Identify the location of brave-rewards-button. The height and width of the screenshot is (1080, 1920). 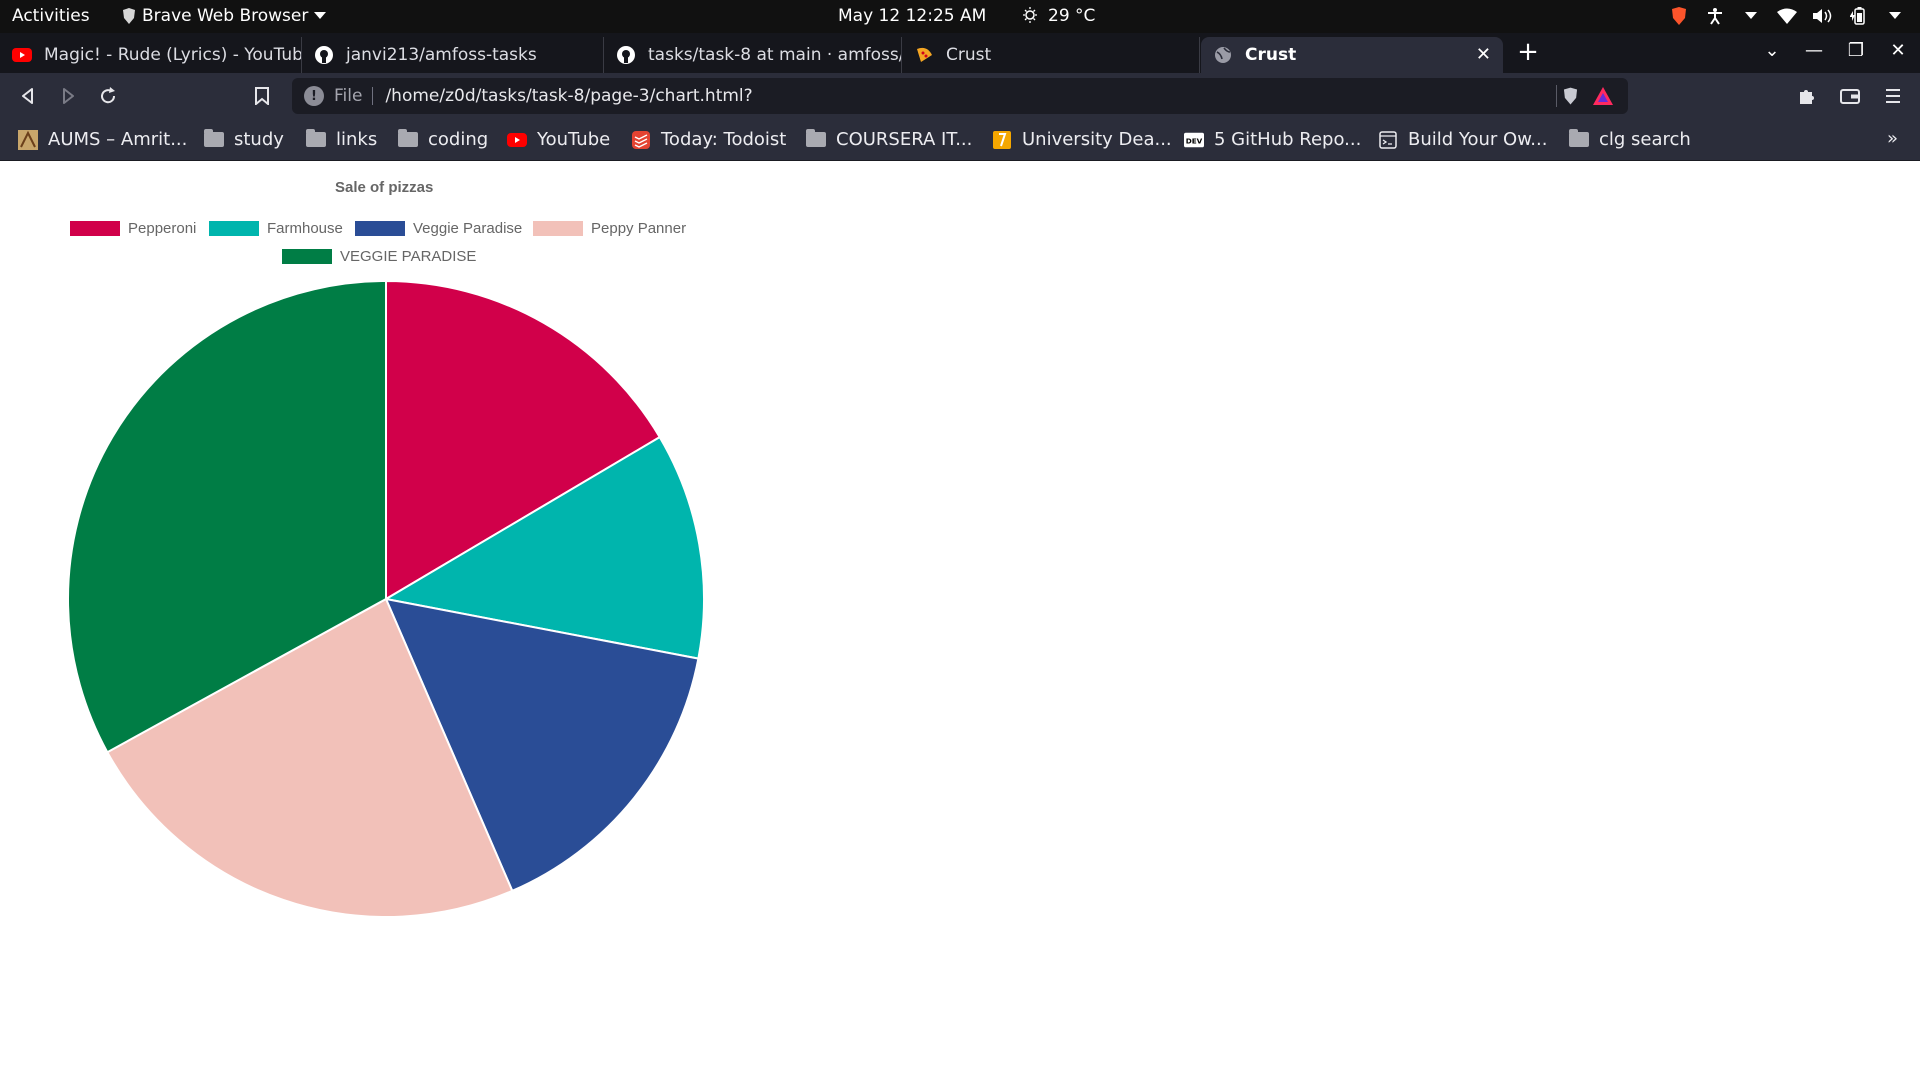
(1603, 96).